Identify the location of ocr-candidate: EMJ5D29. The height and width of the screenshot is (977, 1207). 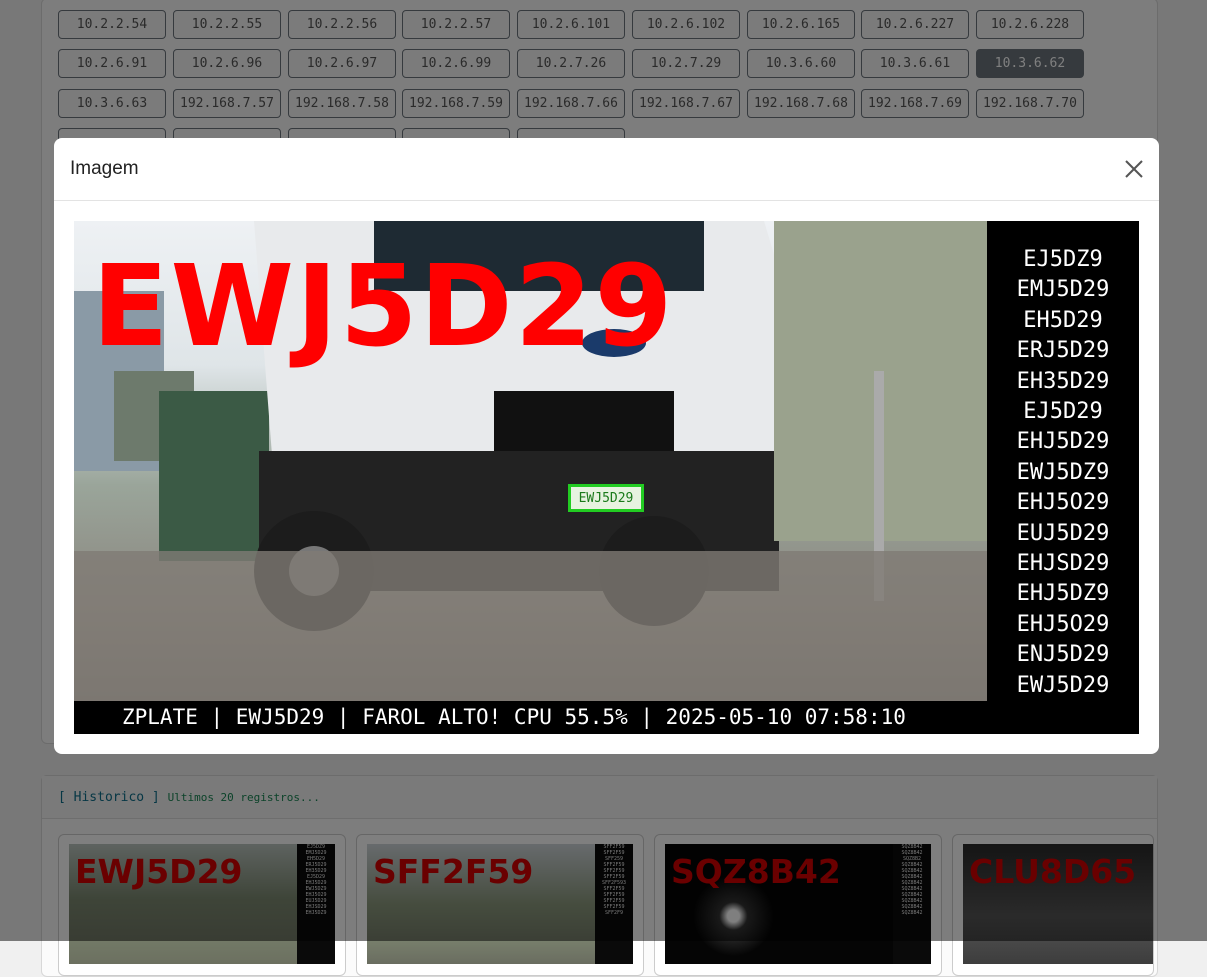
(1063, 290).